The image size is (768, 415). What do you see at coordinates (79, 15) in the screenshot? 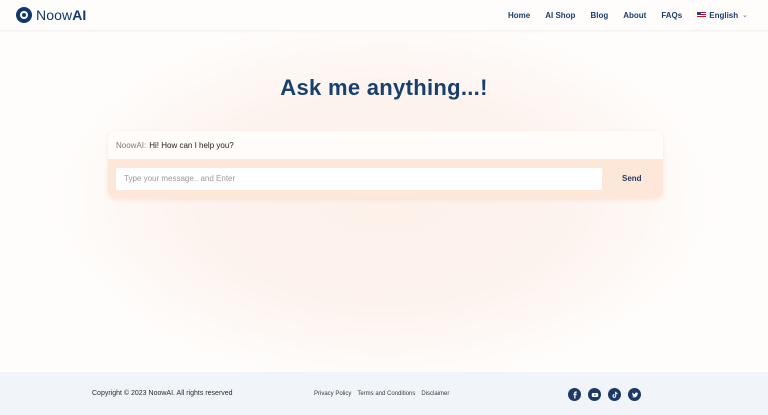
I see `brand-name-suffix: AI` at bounding box center [79, 15].